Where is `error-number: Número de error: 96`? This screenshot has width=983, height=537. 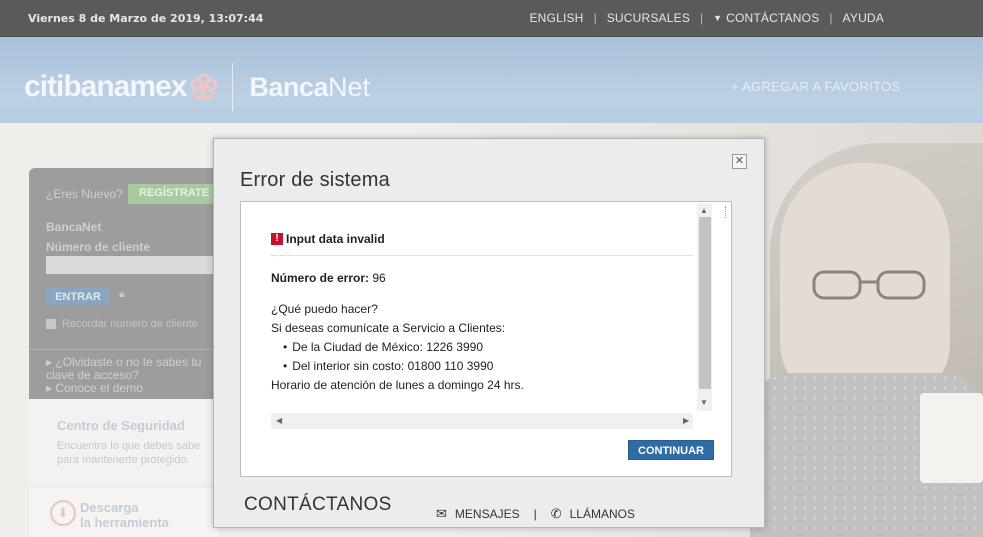
error-number: Número de error: 96 is located at coordinates (328, 278).